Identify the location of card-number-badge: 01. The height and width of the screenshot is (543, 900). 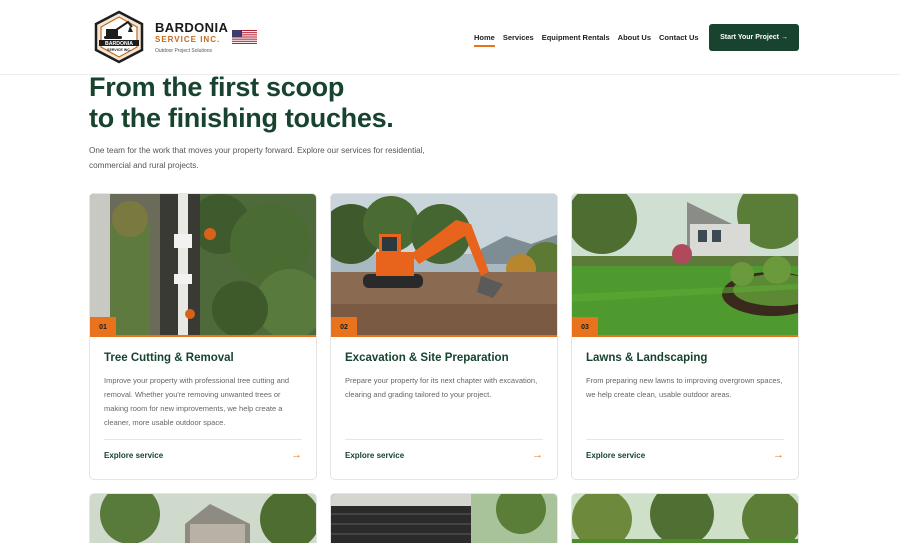
(103, 327).